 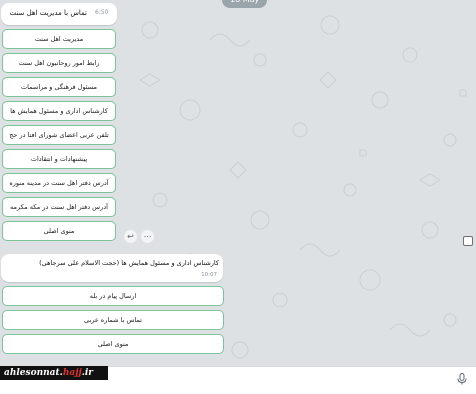 I want to click on watermark-logo: ahlesonnat.hajj.ir, so click(x=54, y=373).